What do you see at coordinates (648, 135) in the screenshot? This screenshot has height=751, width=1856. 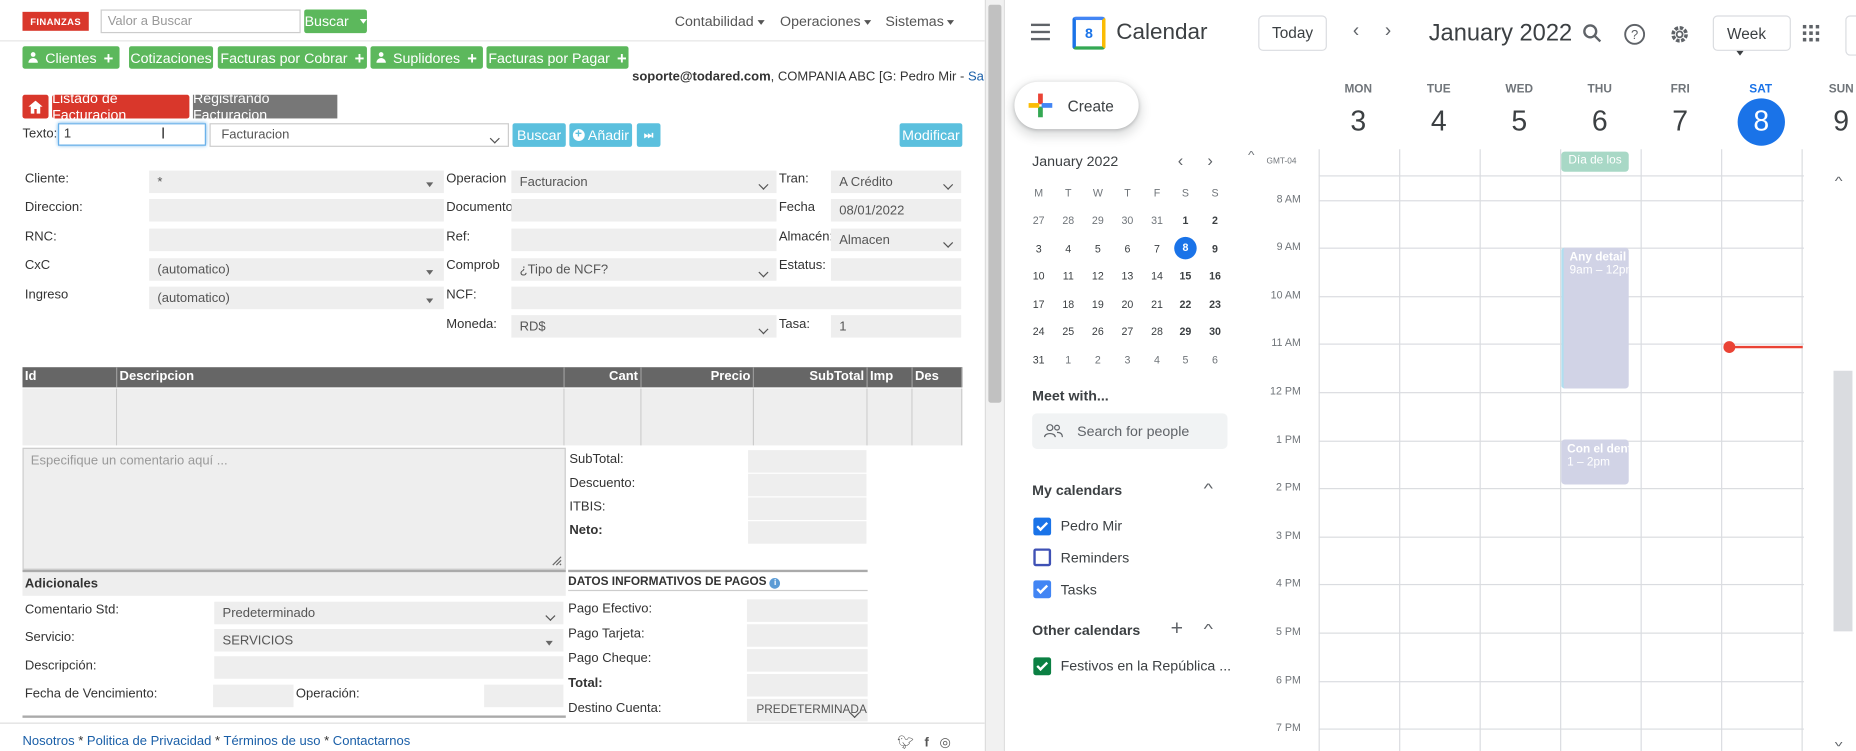 I see `last-record-button: ⏭` at bounding box center [648, 135].